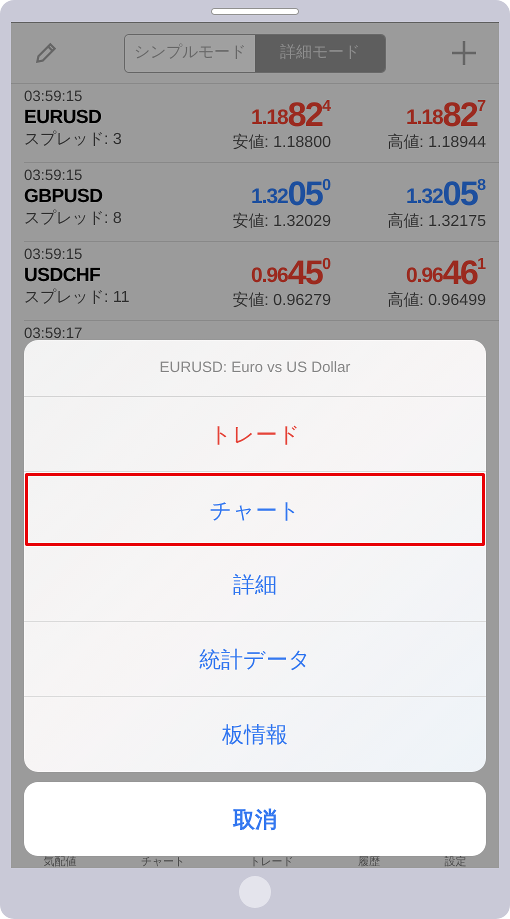 Image resolution: width=510 pixels, height=919 pixels. I want to click on spread-label: スプレッド: 3, so click(73, 140).